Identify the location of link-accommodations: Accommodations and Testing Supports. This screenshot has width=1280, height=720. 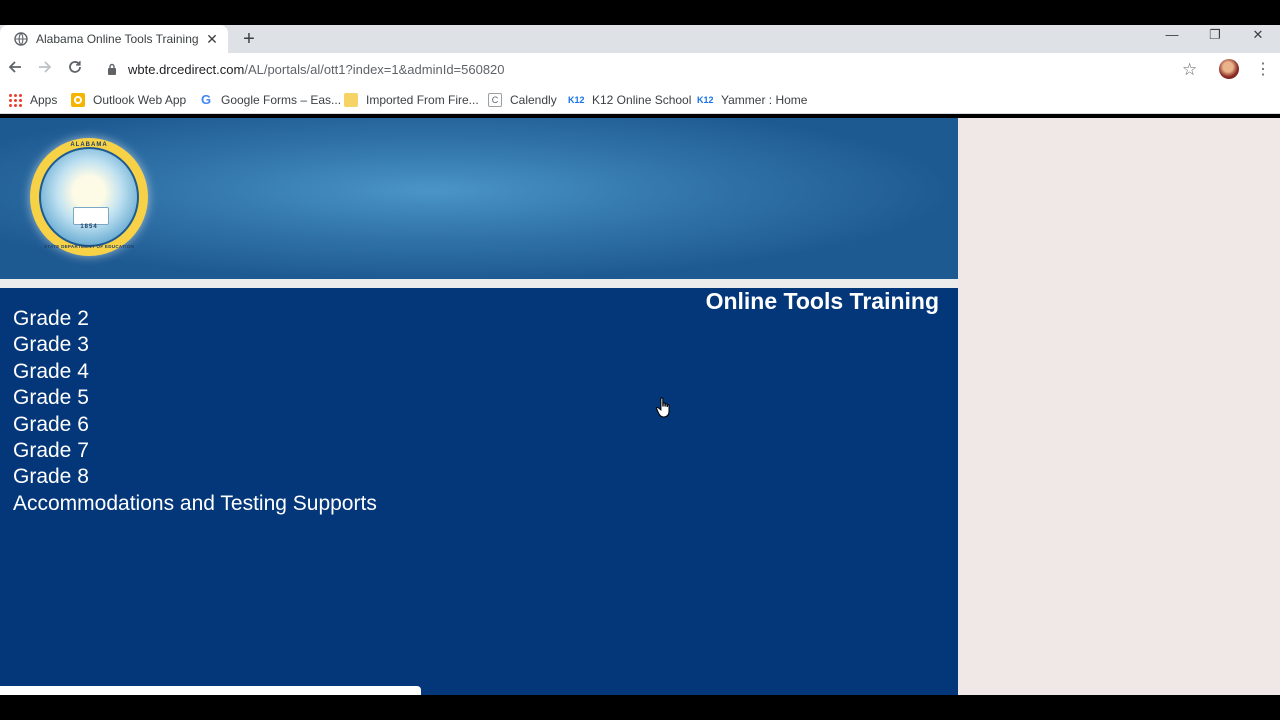
(195, 504).